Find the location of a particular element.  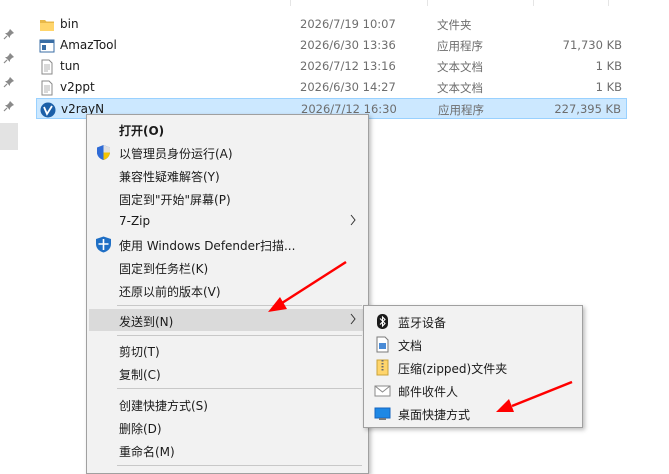

send-to-documents: 文档 is located at coordinates (473, 344).